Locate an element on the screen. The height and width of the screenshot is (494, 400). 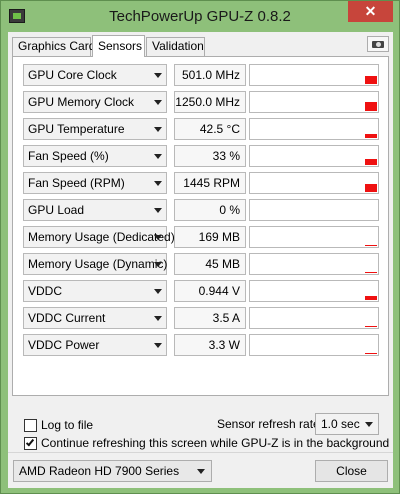
sensor-value: 3.5 A is located at coordinates (210, 318).